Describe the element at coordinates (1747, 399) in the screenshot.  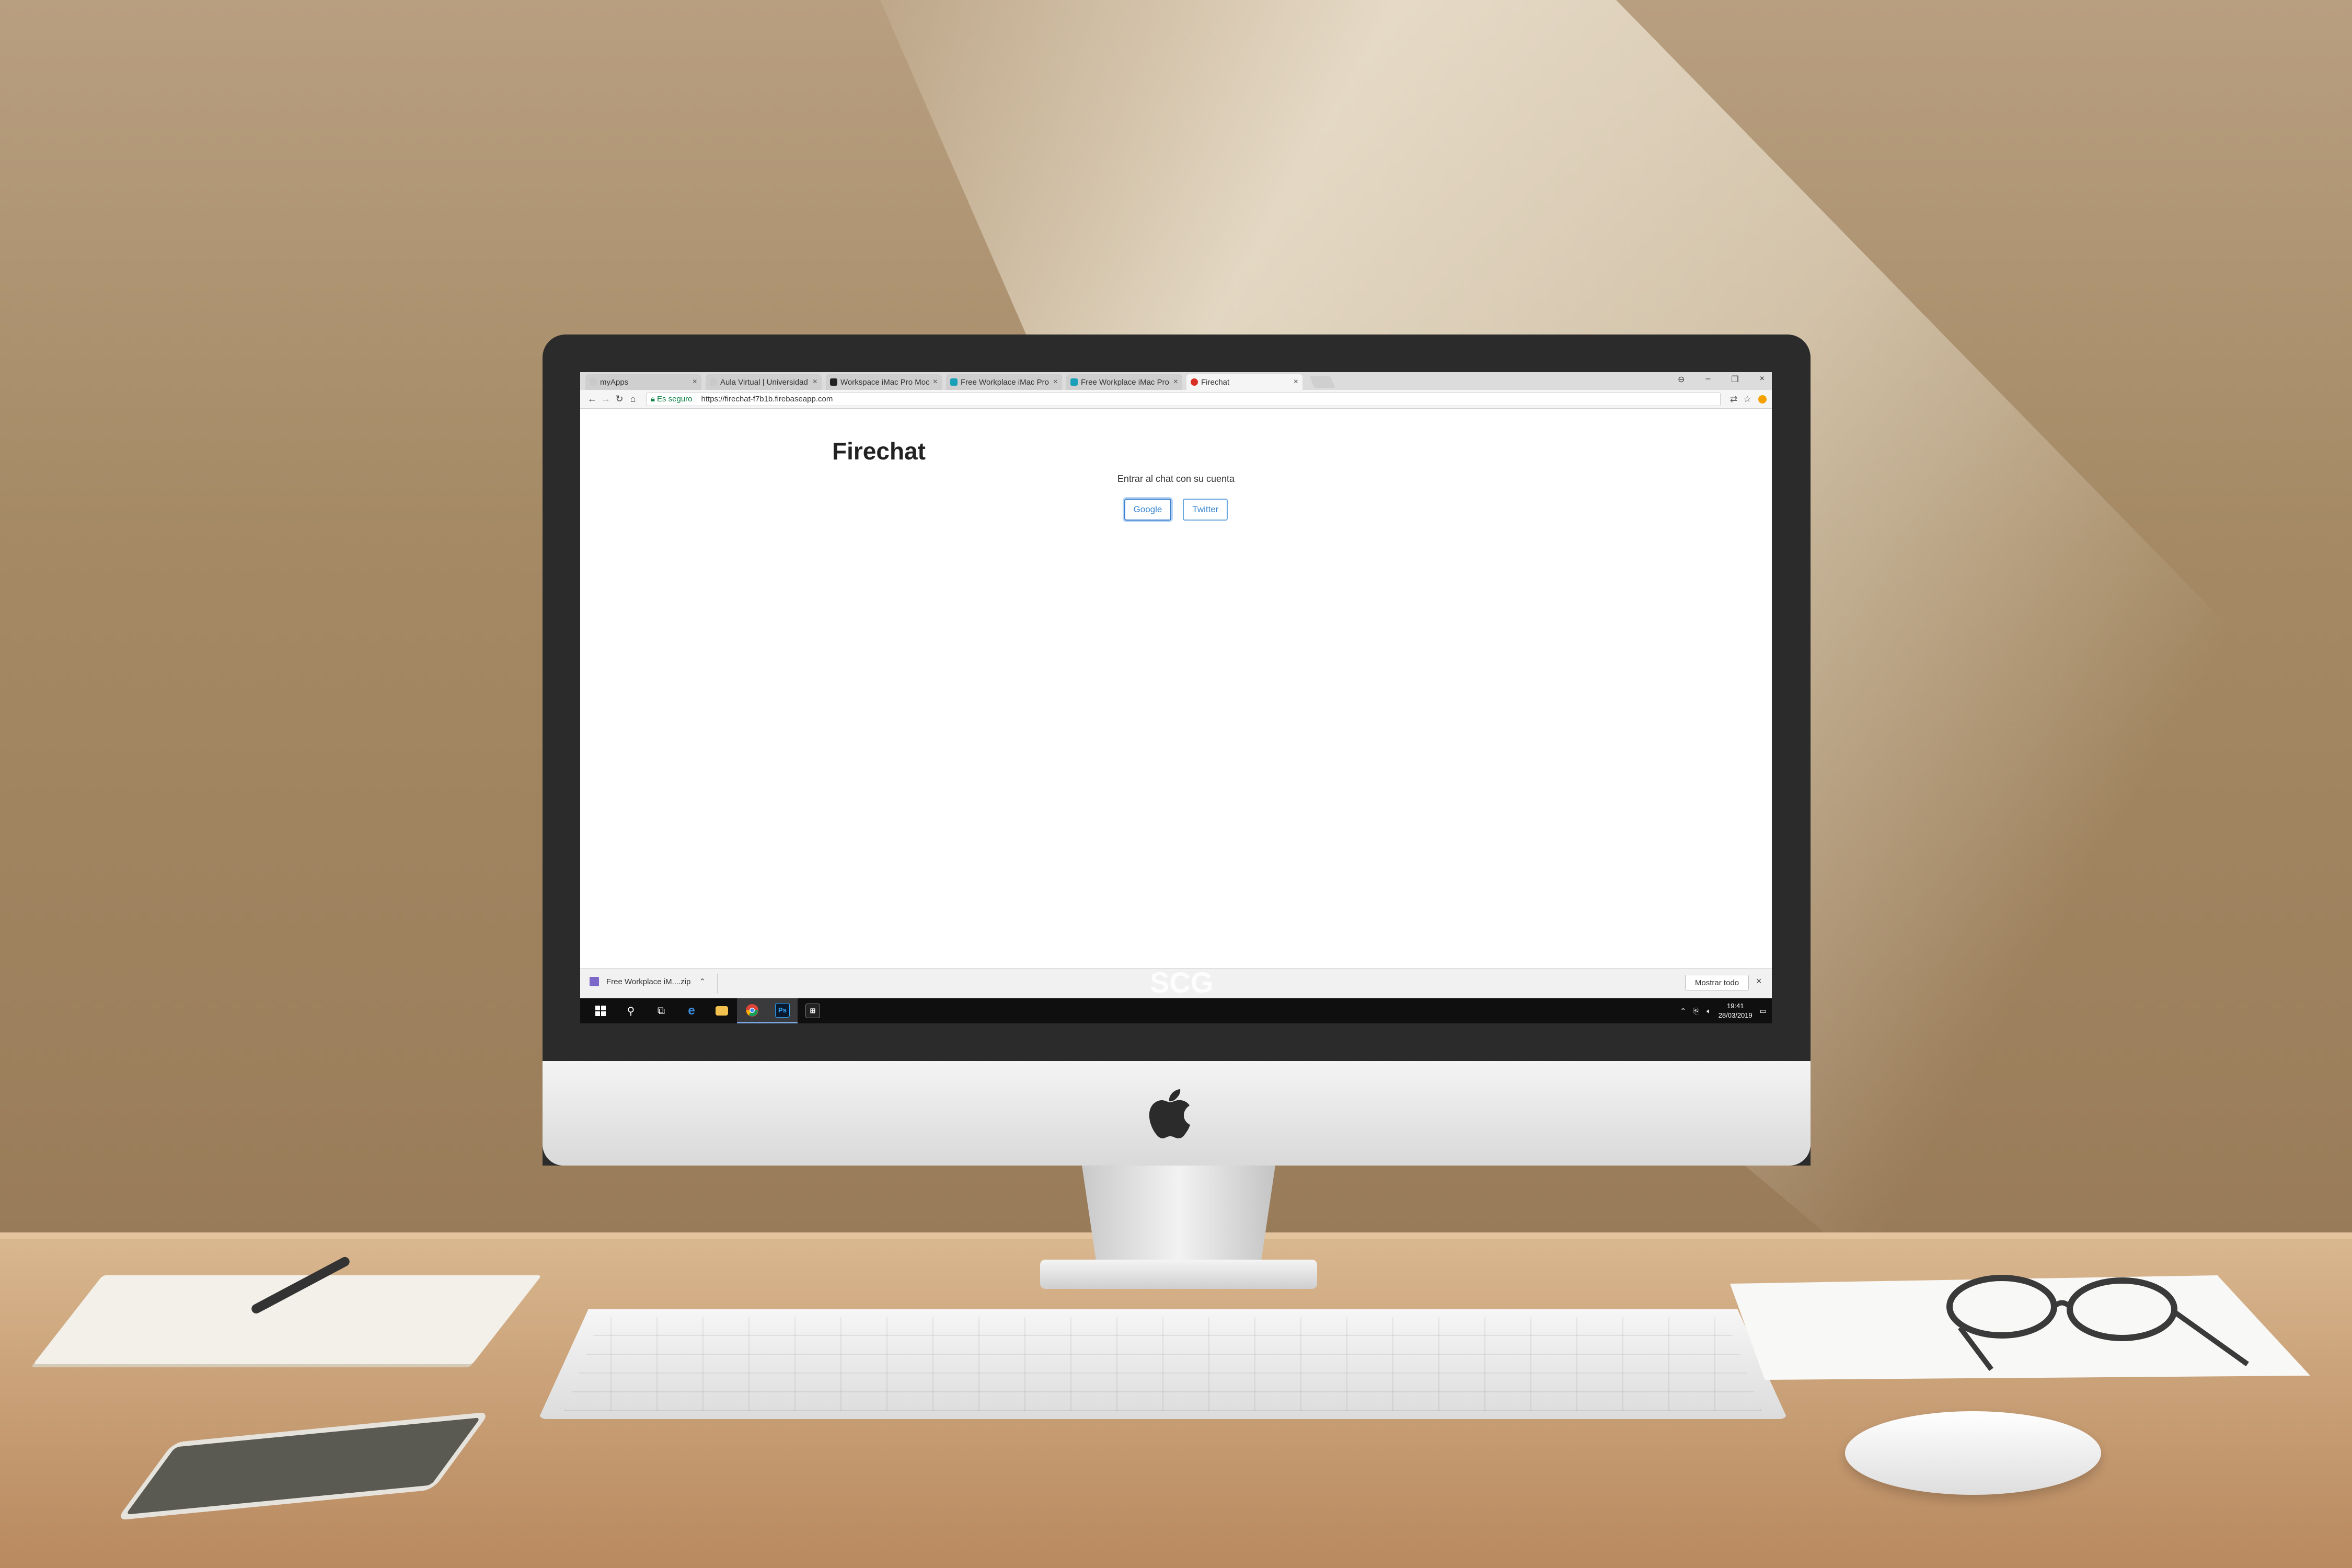
I see `bookmark-star-icon: ☆` at that location.